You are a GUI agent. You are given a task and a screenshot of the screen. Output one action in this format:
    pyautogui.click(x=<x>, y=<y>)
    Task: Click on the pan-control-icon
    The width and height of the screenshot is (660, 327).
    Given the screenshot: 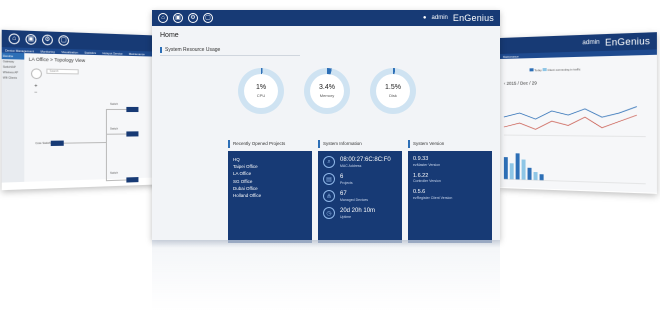 What is the action you would take?
    pyautogui.click(x=36, y=74)
    